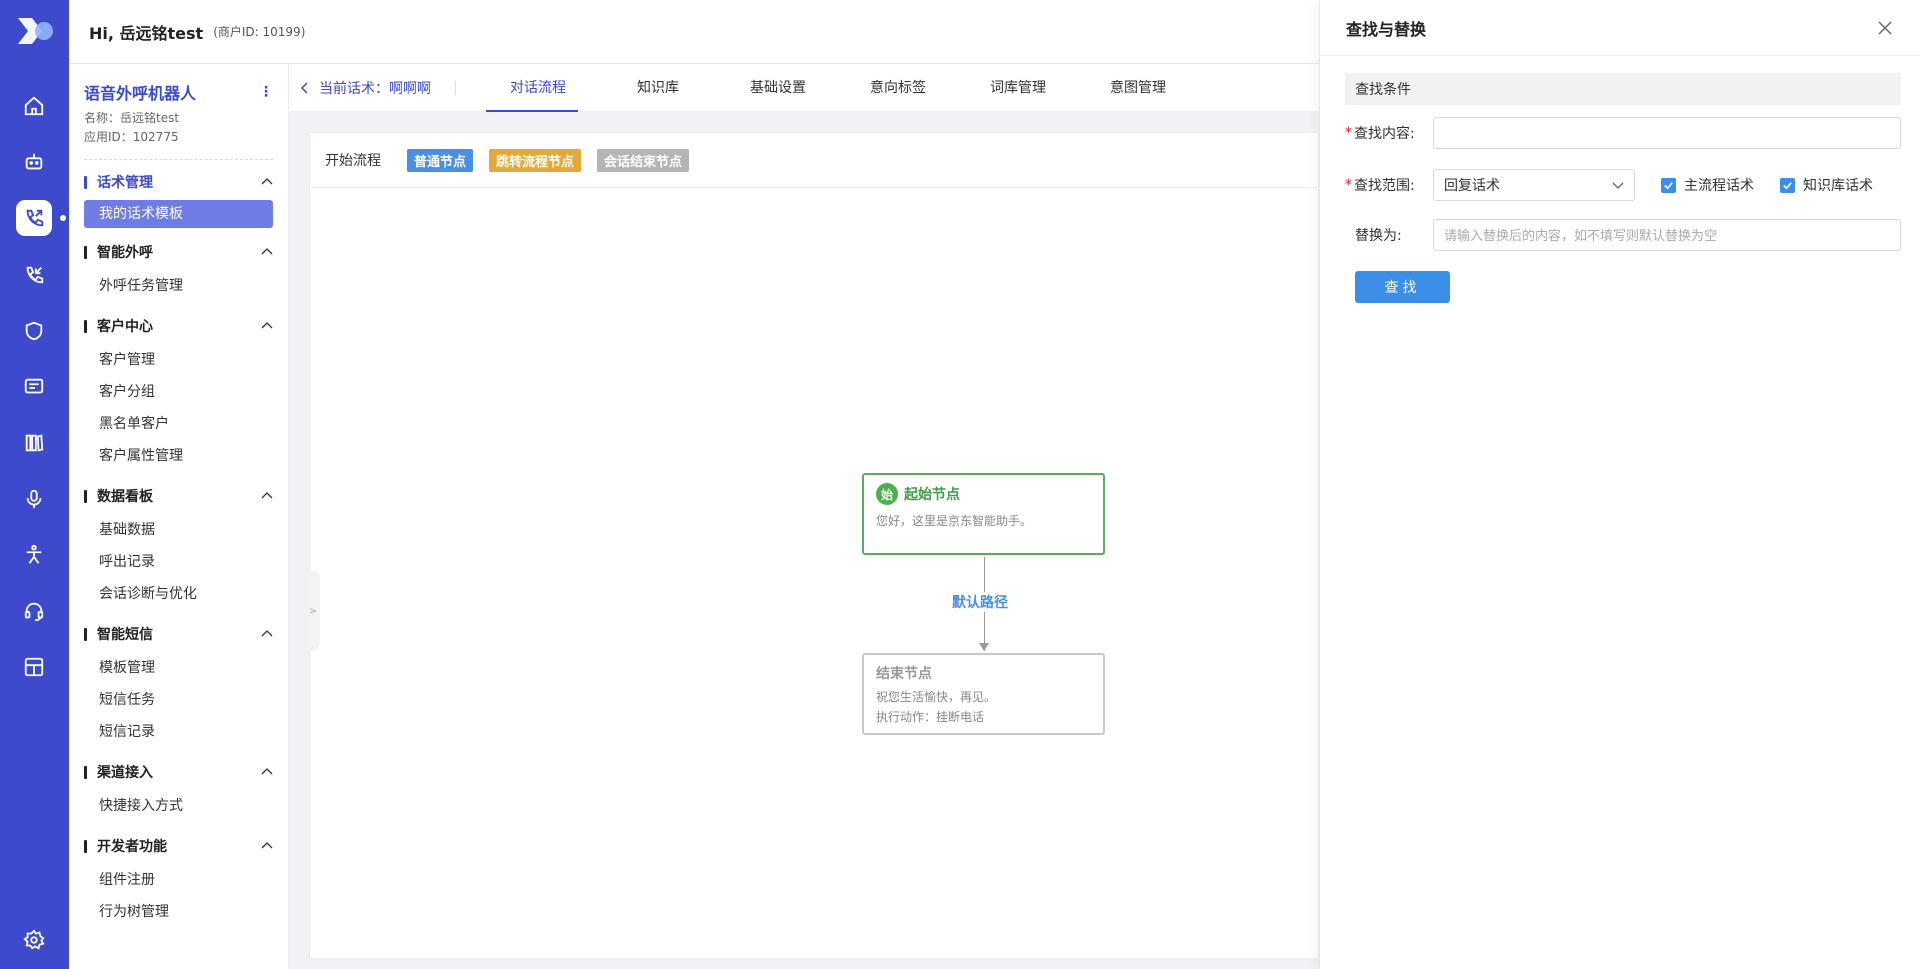  What do you see at coordinates (178, 360) in the screenshot?
I see `sidebar-menu-item: 客户管理` at bounding box center [178, 360].